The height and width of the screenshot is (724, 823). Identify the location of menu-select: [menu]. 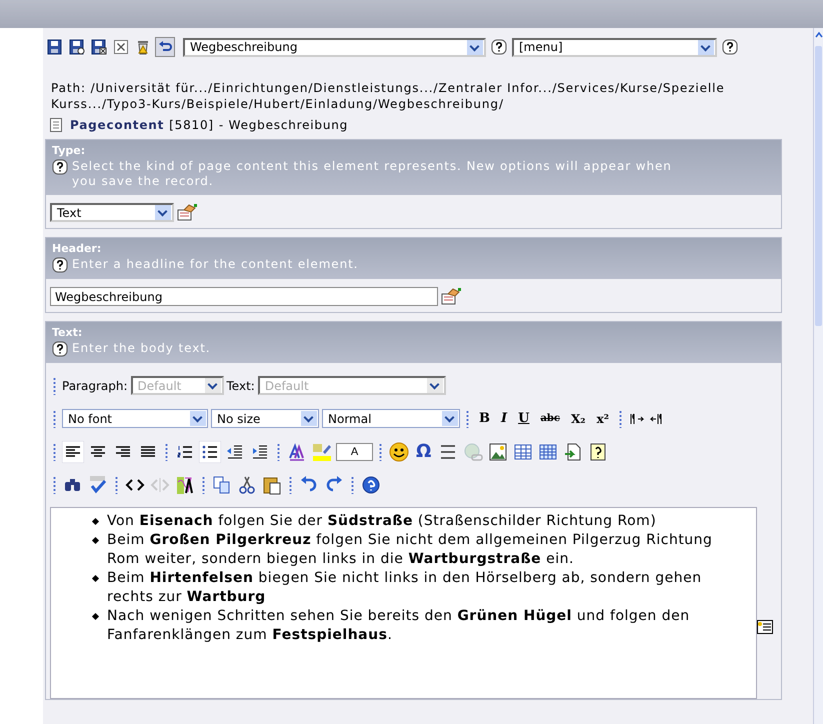
(614, 47).